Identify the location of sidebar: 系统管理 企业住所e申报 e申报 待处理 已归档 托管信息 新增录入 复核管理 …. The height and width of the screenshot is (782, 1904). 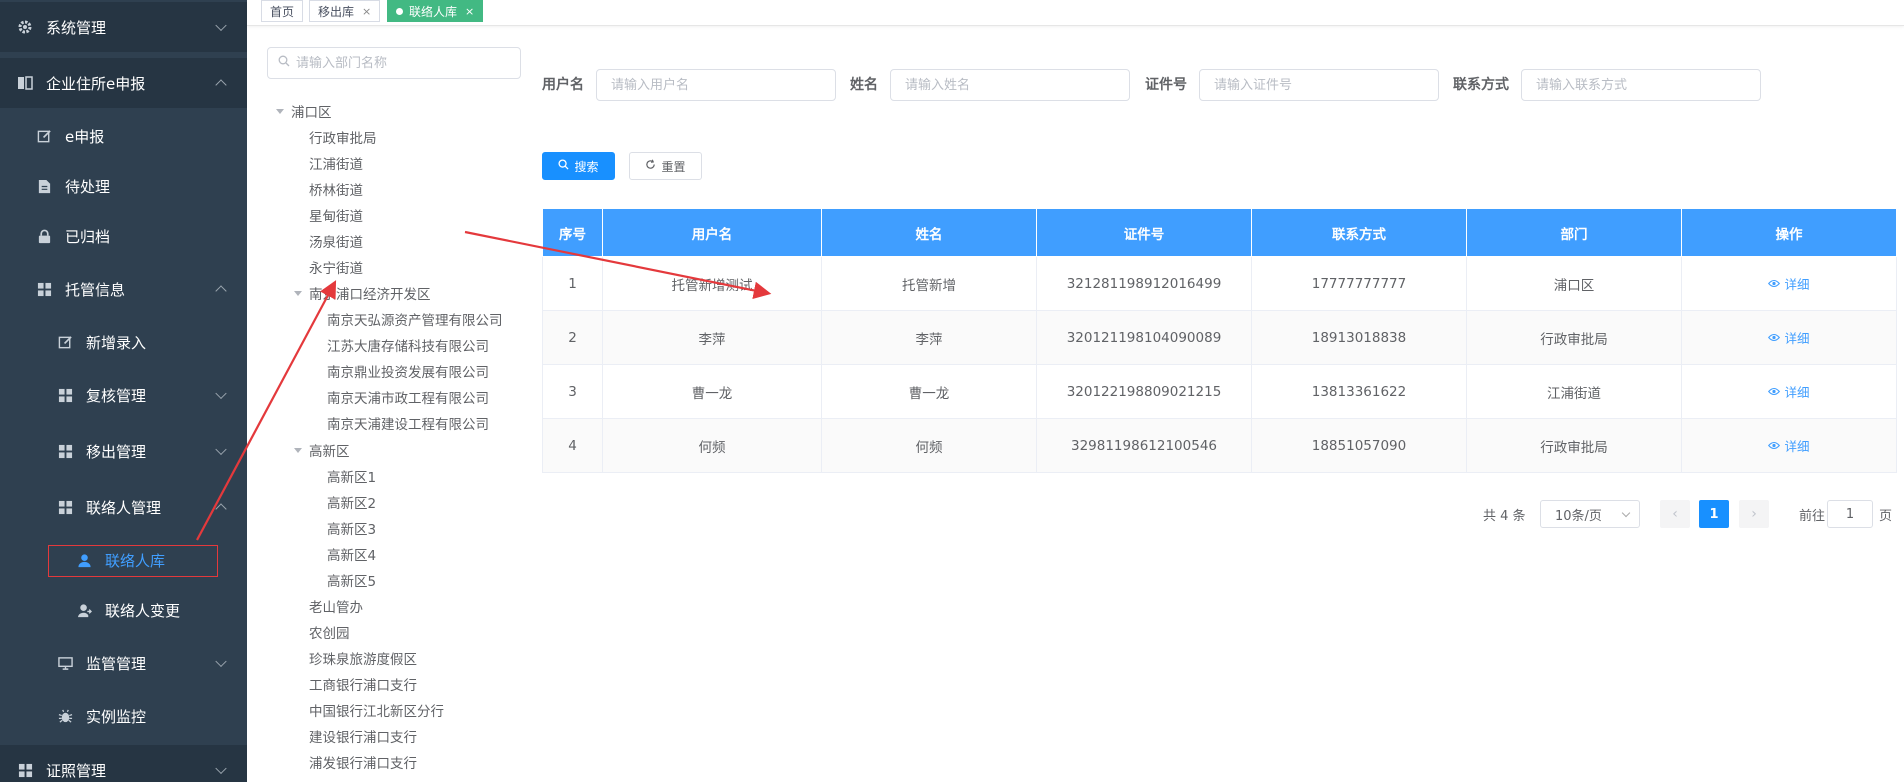
(123, 391).